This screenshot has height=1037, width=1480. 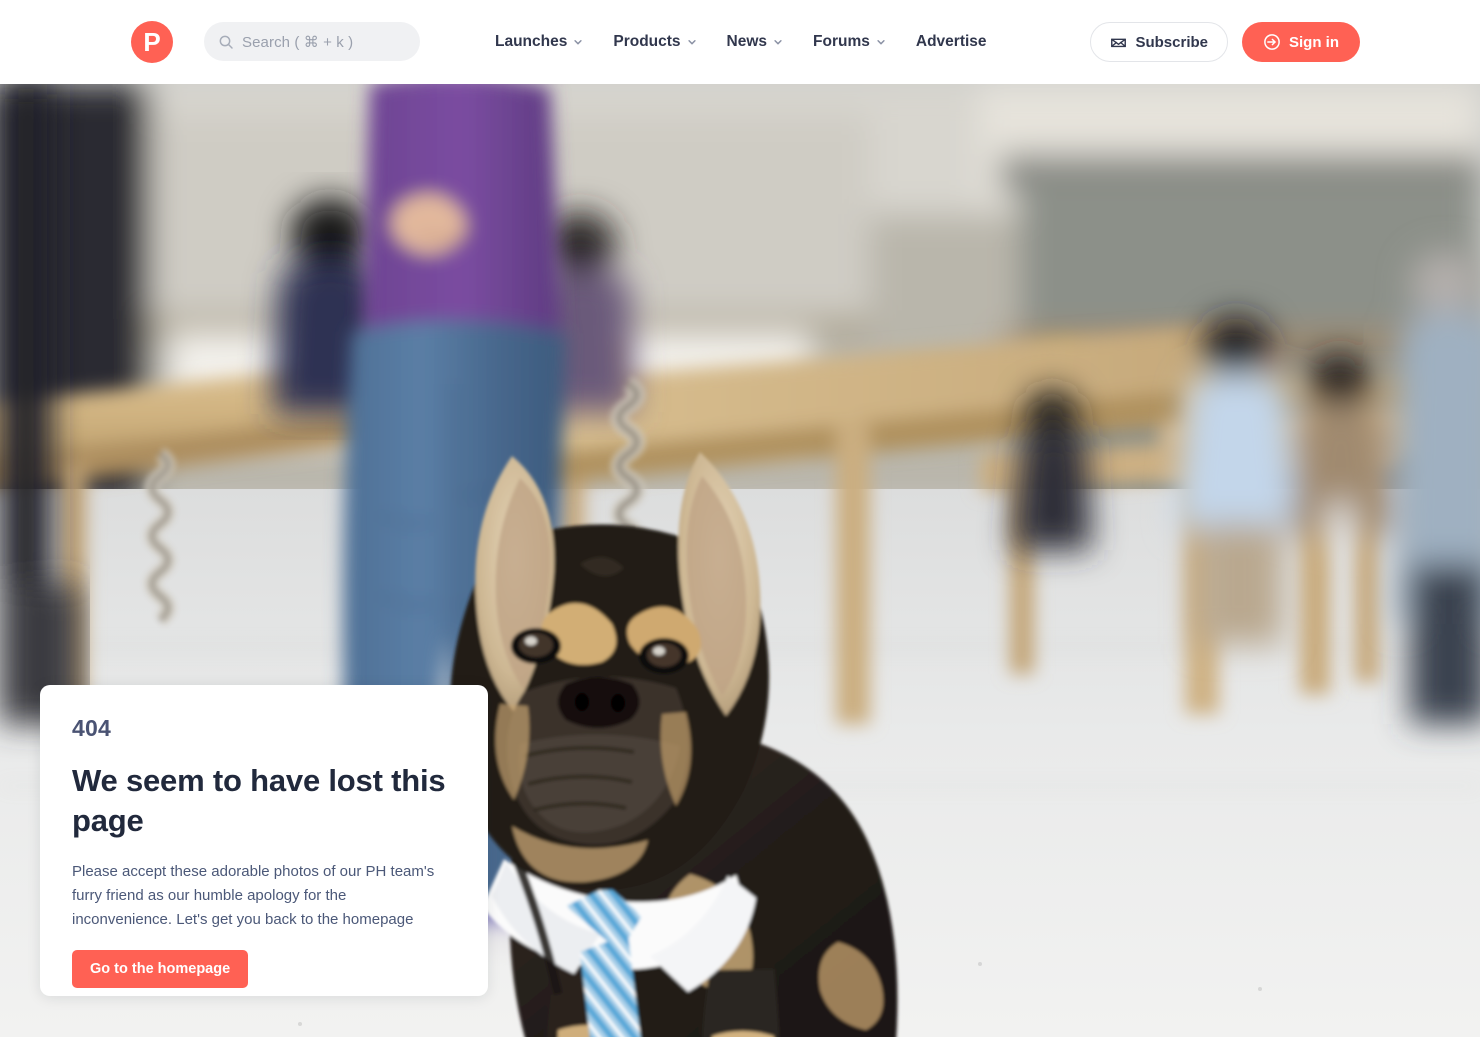 I want to click on nav-label: News, so click(x=747, y=41).